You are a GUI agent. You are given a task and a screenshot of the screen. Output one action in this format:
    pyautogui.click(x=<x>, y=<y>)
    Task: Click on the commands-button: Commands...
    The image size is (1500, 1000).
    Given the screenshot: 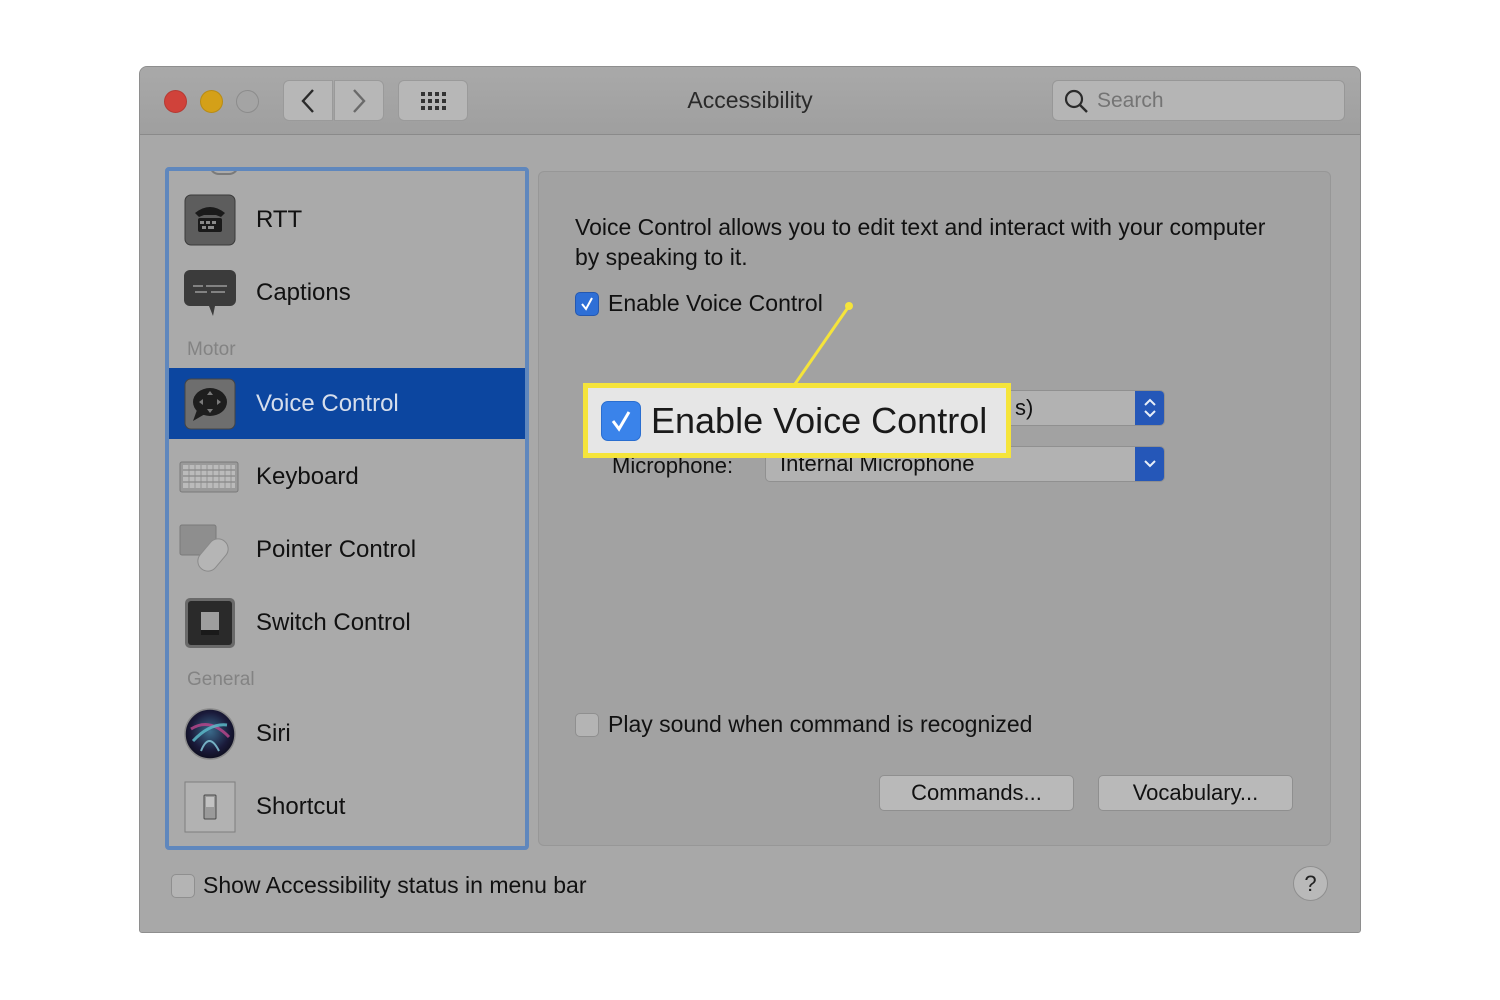 What is the action you would take?
    pyautogui.click(x=976, y=793)
    